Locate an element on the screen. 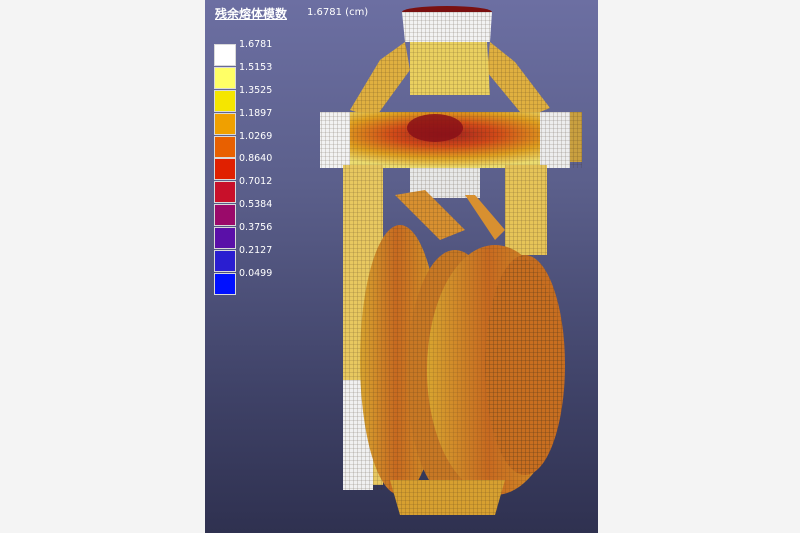 The height and width of the screenshot is (533, 800). legend-label: 1.0269 is located at coordinates (256, 136).